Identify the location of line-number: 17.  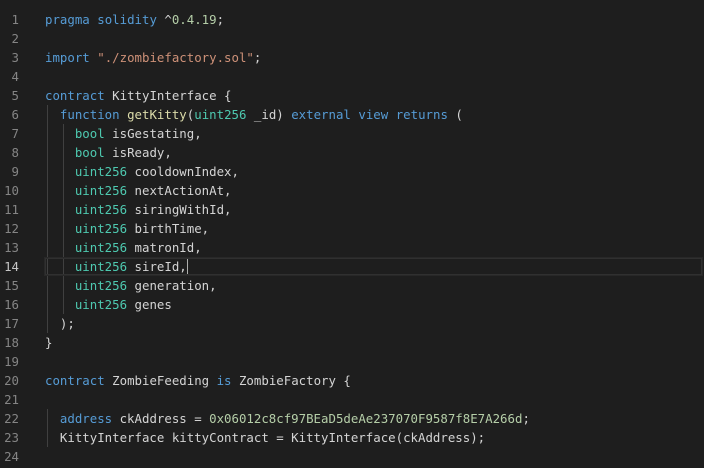
(11, 323).